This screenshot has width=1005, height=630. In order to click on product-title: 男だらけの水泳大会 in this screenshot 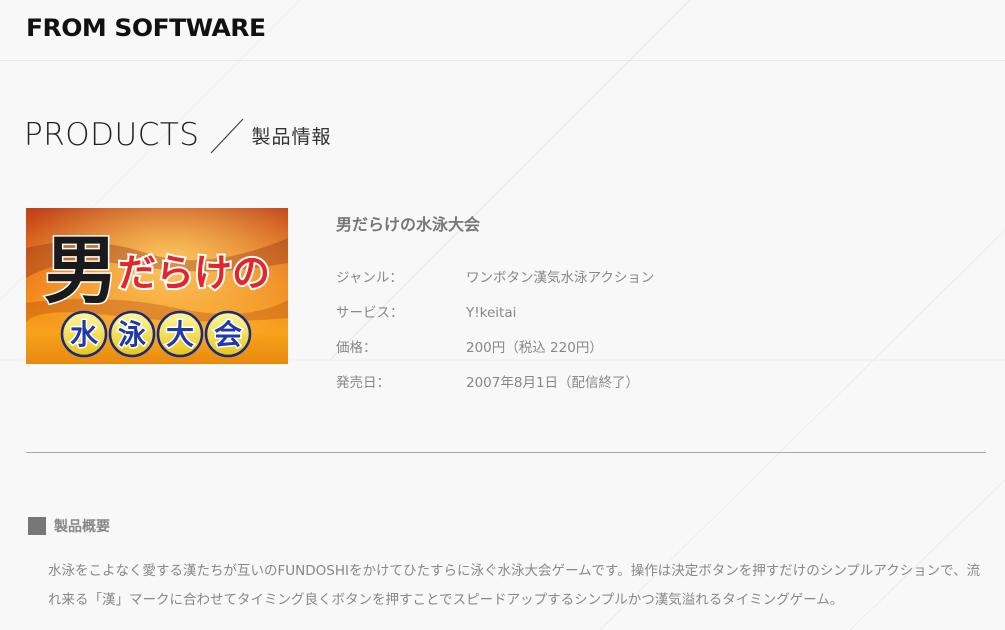, I will do `click(408, 224)`.